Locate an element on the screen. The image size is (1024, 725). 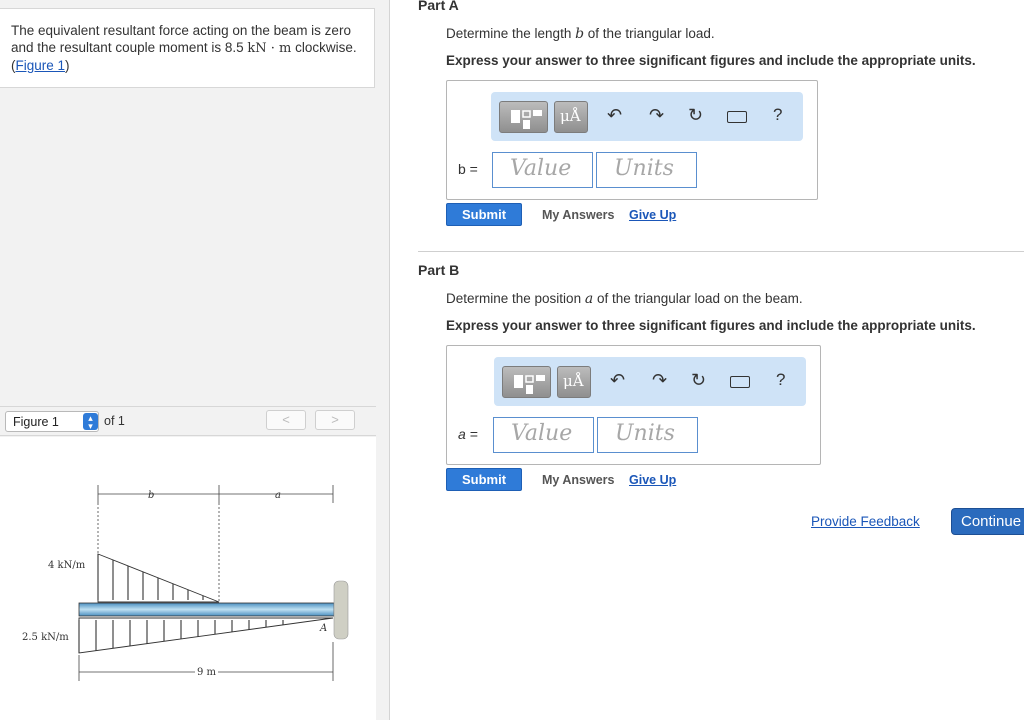
figure-toolbar: Figure 1 ▴ ▾ of 1 < > is located at coordinates (188, 421).